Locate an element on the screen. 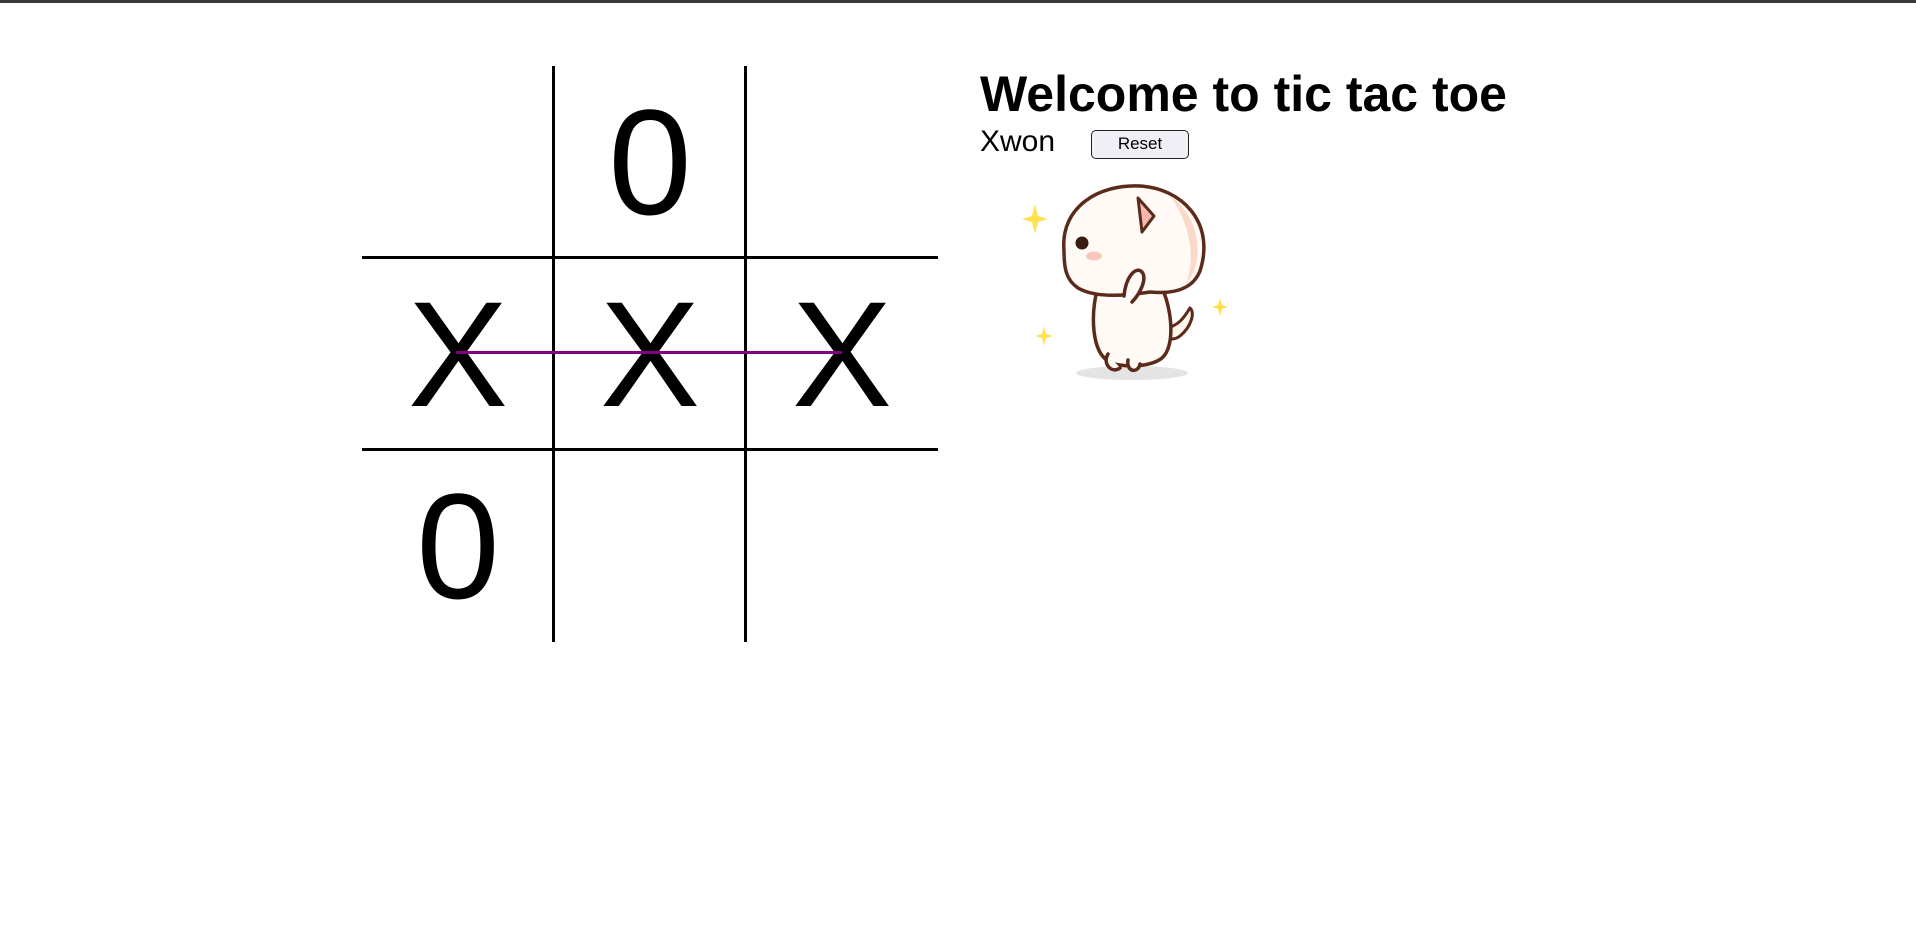 The width and height of the screenshot is (1916, 930). browser-top-bar is located at coordinates (958, 1).